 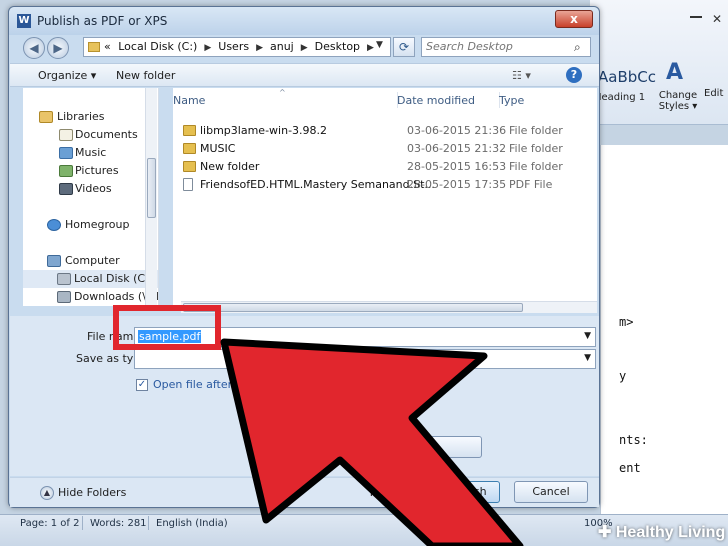 I want to click on watermark-text: Healthy Living, so click(x=670, y=532).